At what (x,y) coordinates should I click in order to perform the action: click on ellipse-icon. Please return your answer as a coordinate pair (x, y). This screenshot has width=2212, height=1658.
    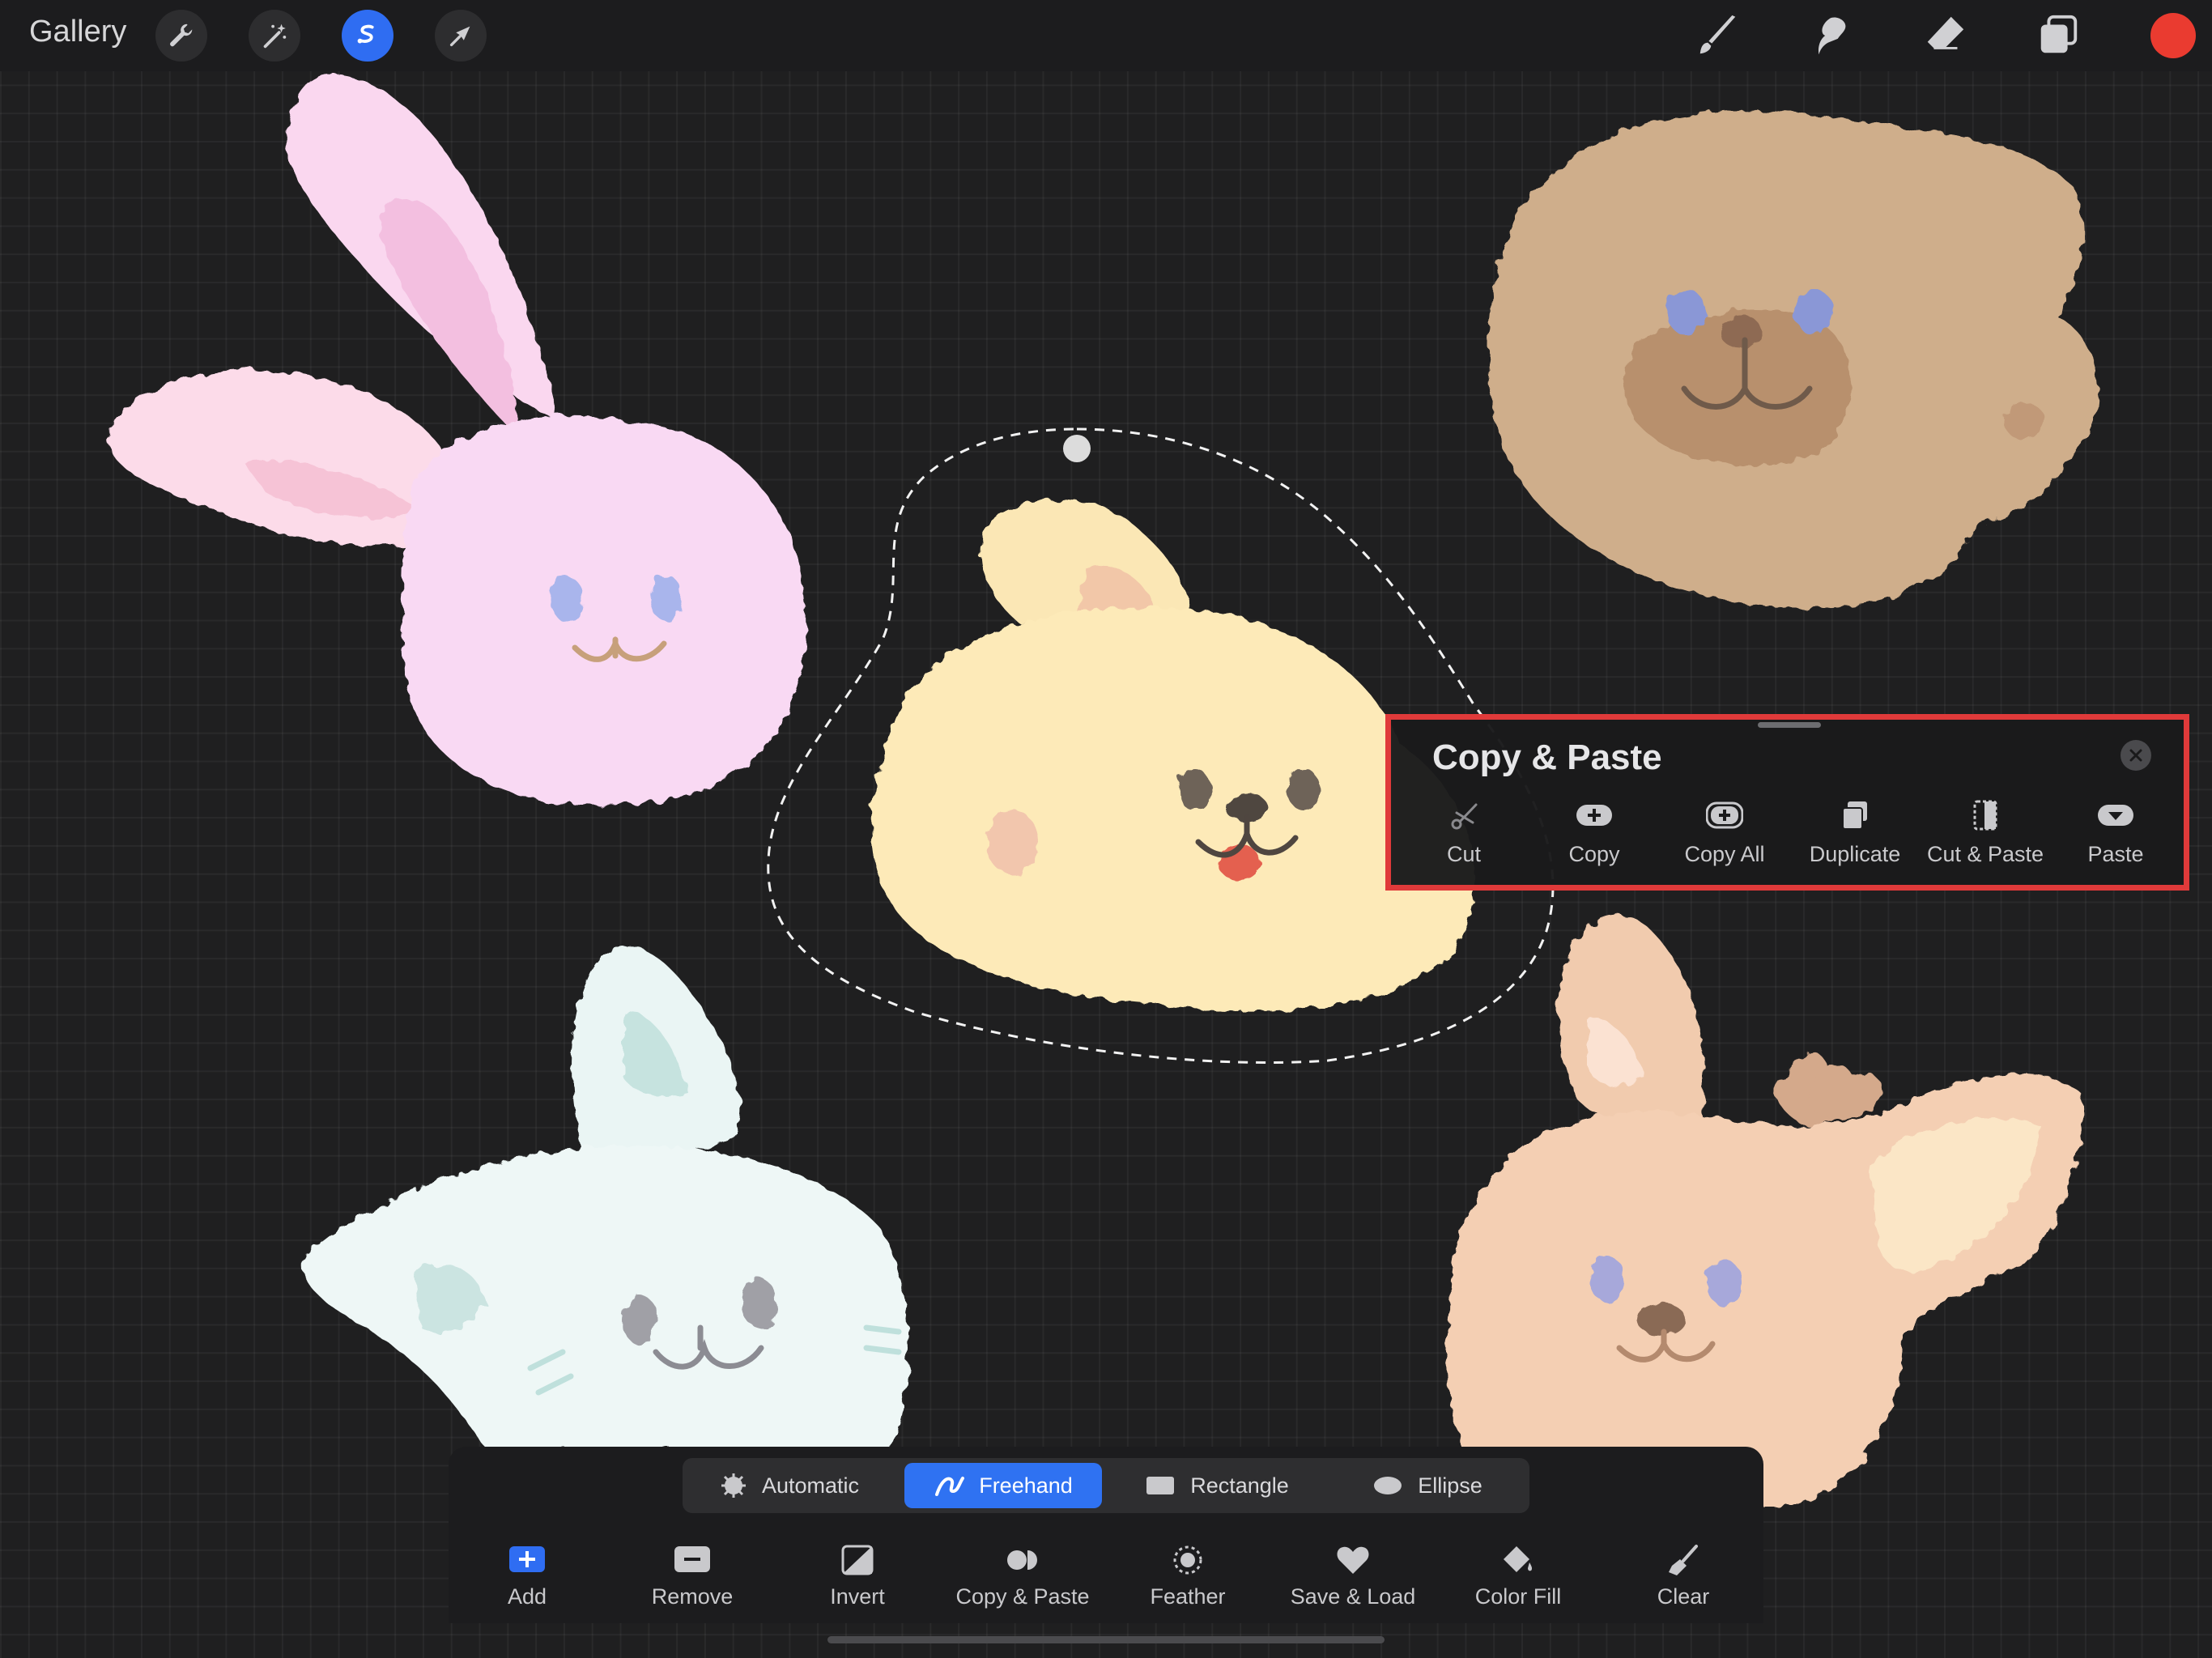
    Looking at the image, I should click on (1388, 1485).